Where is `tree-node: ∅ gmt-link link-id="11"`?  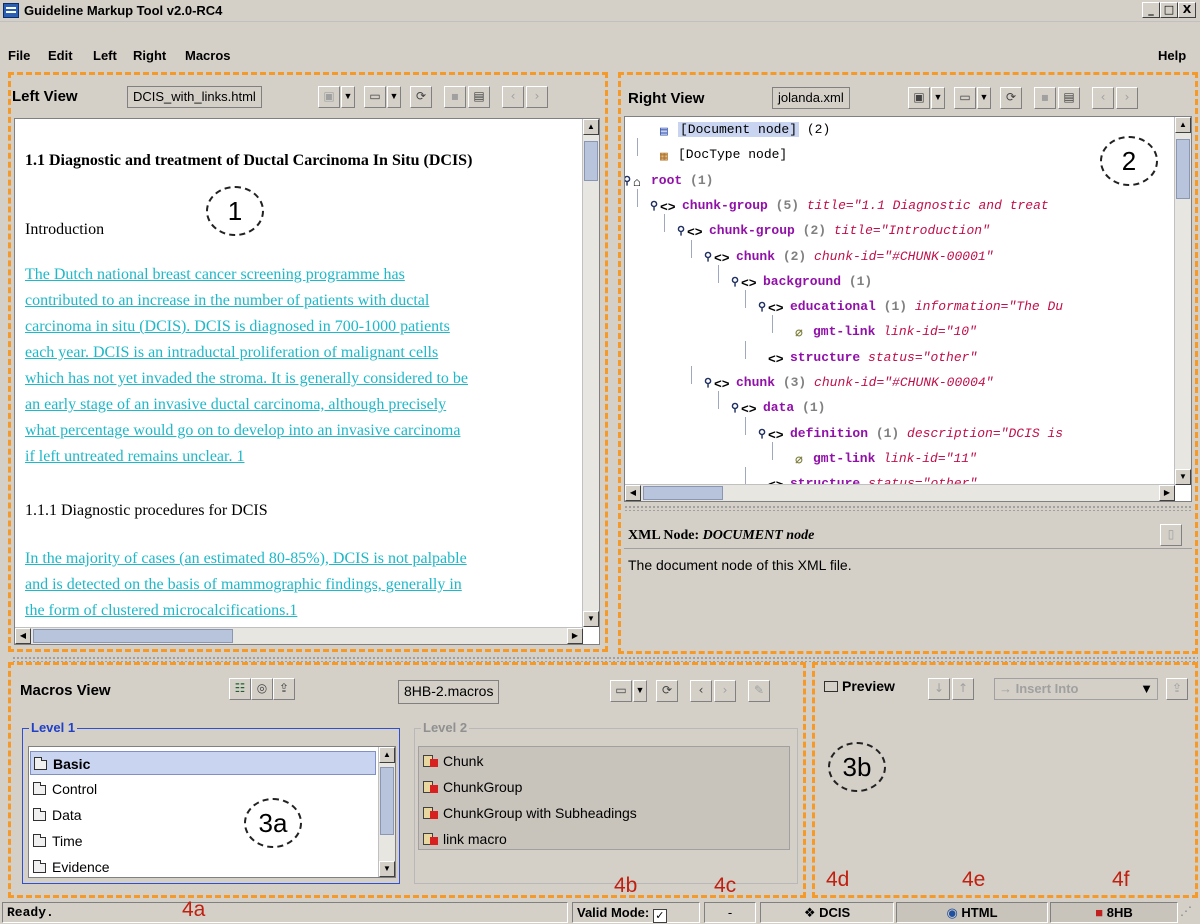 tree-node: ∅ gmt-link link-id="11" is located at coordinates (881, 459).